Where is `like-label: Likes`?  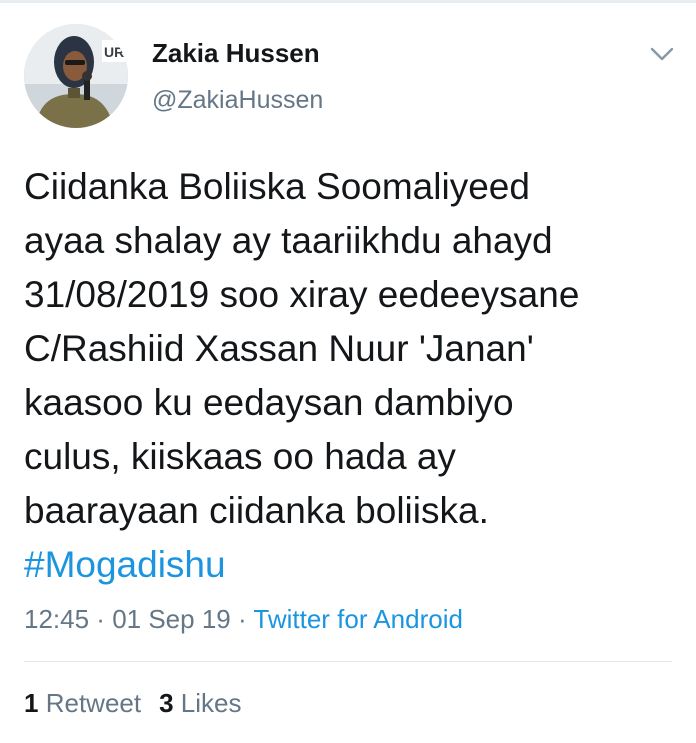 like-label: Likes is located at coordinates (211, 703).